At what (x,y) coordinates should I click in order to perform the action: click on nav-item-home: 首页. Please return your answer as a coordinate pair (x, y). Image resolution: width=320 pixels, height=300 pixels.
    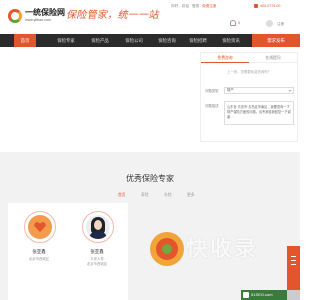
    Looking at the image, I should click on (25, 40).